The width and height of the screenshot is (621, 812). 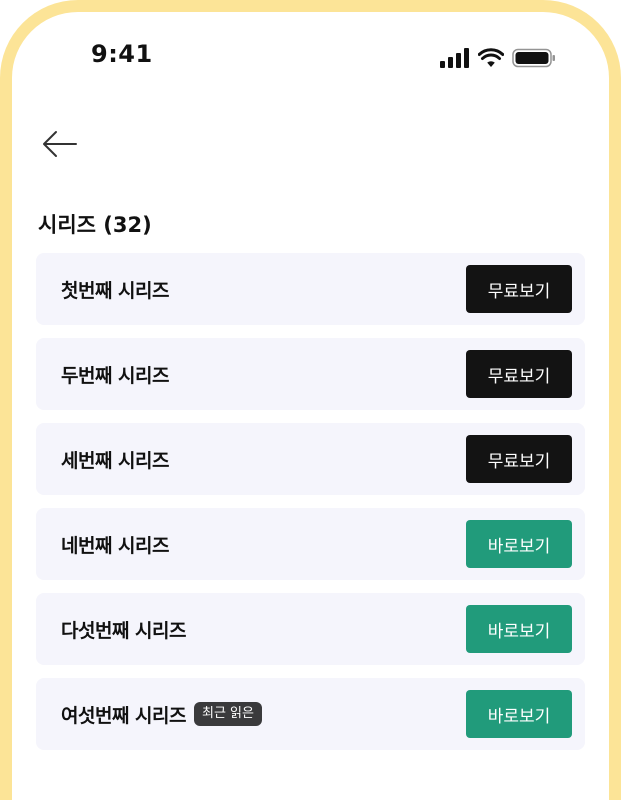 I want to click on series-name: 두번째 시리즈, so click(x=115, y=375).